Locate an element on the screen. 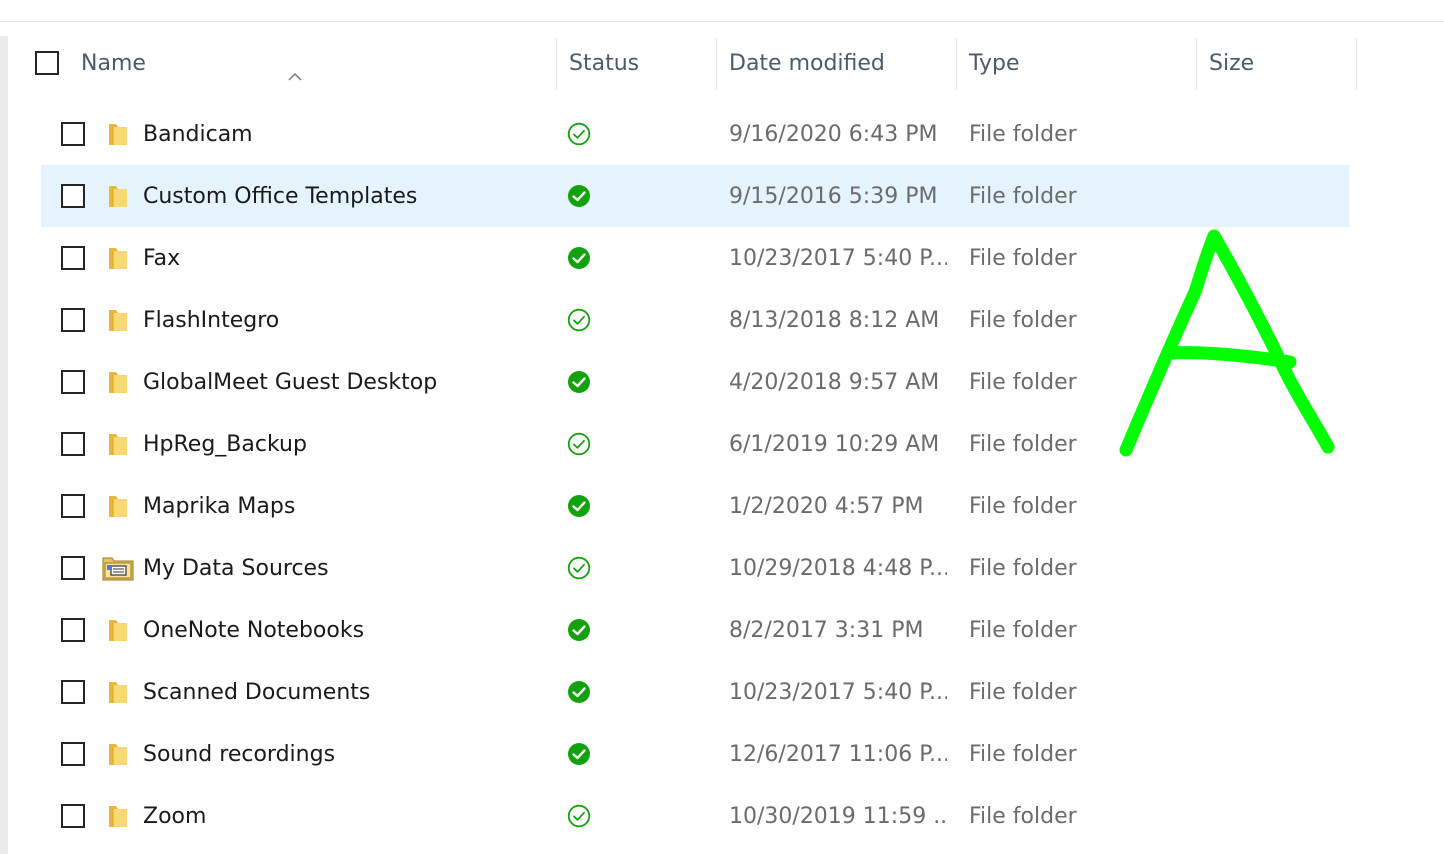 This screenshot has height=854, width=1444. column-header-date-modified: Date modified is located at coordinates (842, 63).